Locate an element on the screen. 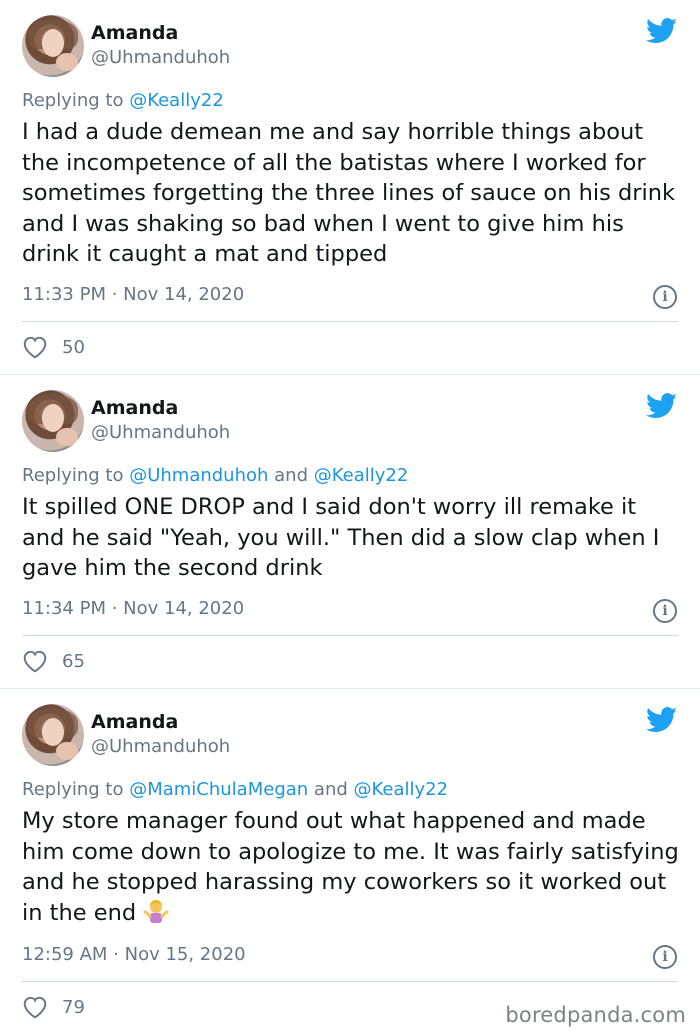 This screenshot has width=700, height=1035. reply-context: Replying to @Uhmanduhoh and @Keally22 is located at coordinates (215, 475).